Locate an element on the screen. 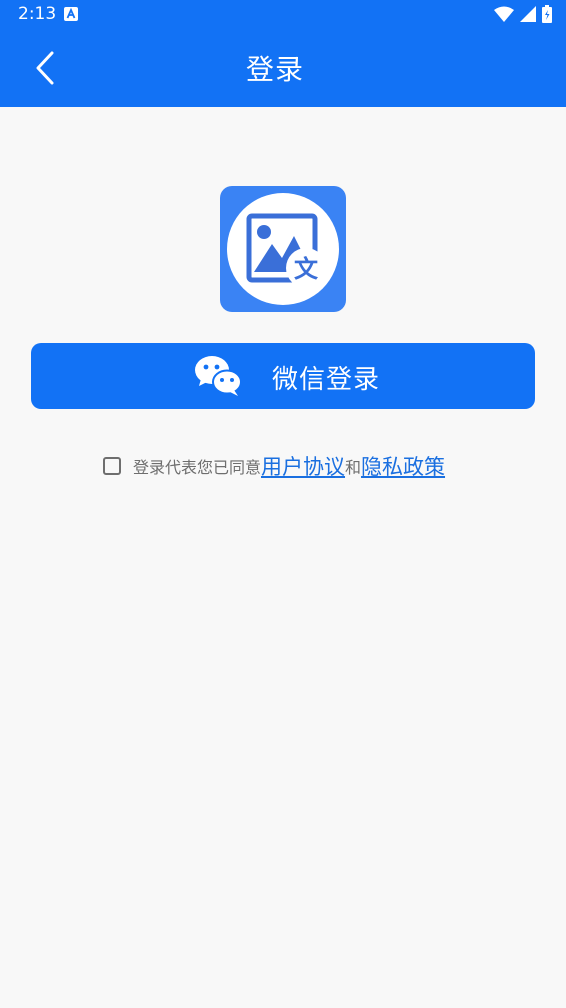 The width and height of the screenshot is (566, 1008). agreement-conjunction: 和 is located at coordinates (353, 467).